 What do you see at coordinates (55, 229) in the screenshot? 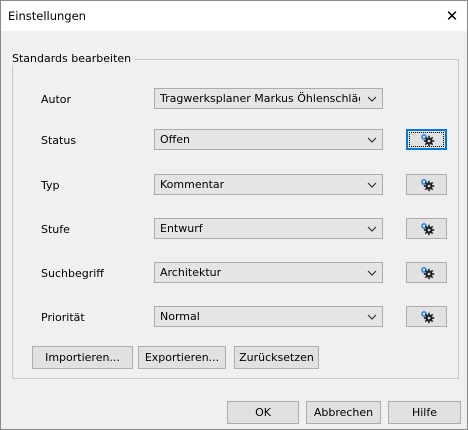
I see `label-stufe: Stufe` at bounding box center [55, 229].